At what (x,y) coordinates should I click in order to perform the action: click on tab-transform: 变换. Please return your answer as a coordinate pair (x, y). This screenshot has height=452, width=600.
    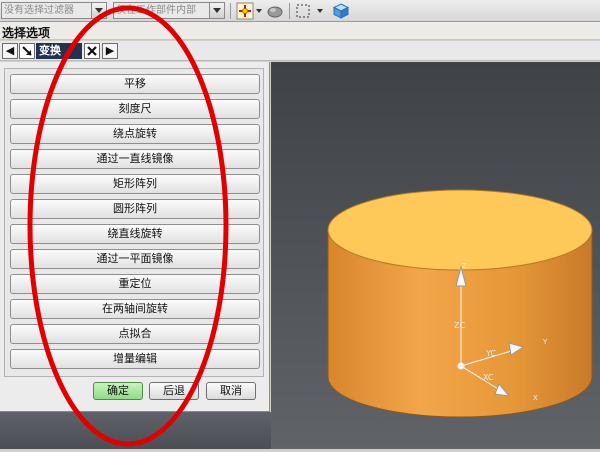
    Looking at the image, I should click on (59, 51).